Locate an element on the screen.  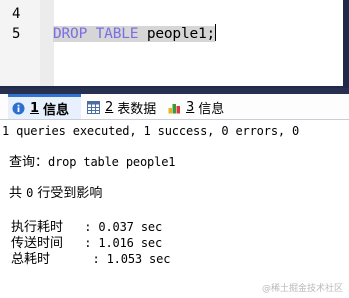
timing-value: : 0.037 sec is located at coordinates (113, 227).